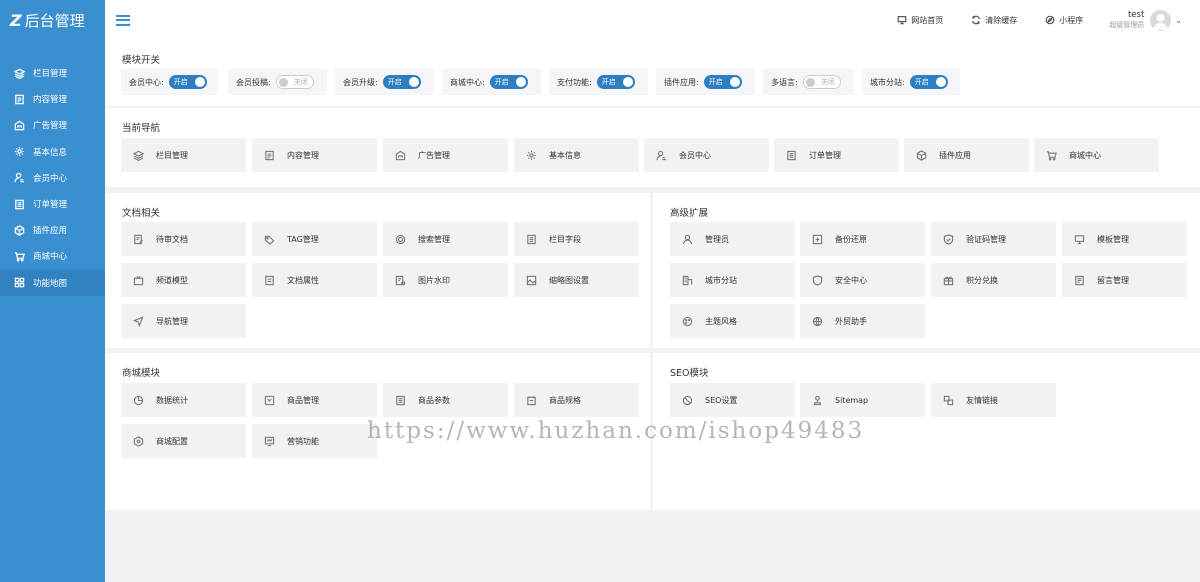 The image size is (1200, 582). Describe the element at coordinates (531, 239) in the screenshot. I see `fields-icon` at that location.